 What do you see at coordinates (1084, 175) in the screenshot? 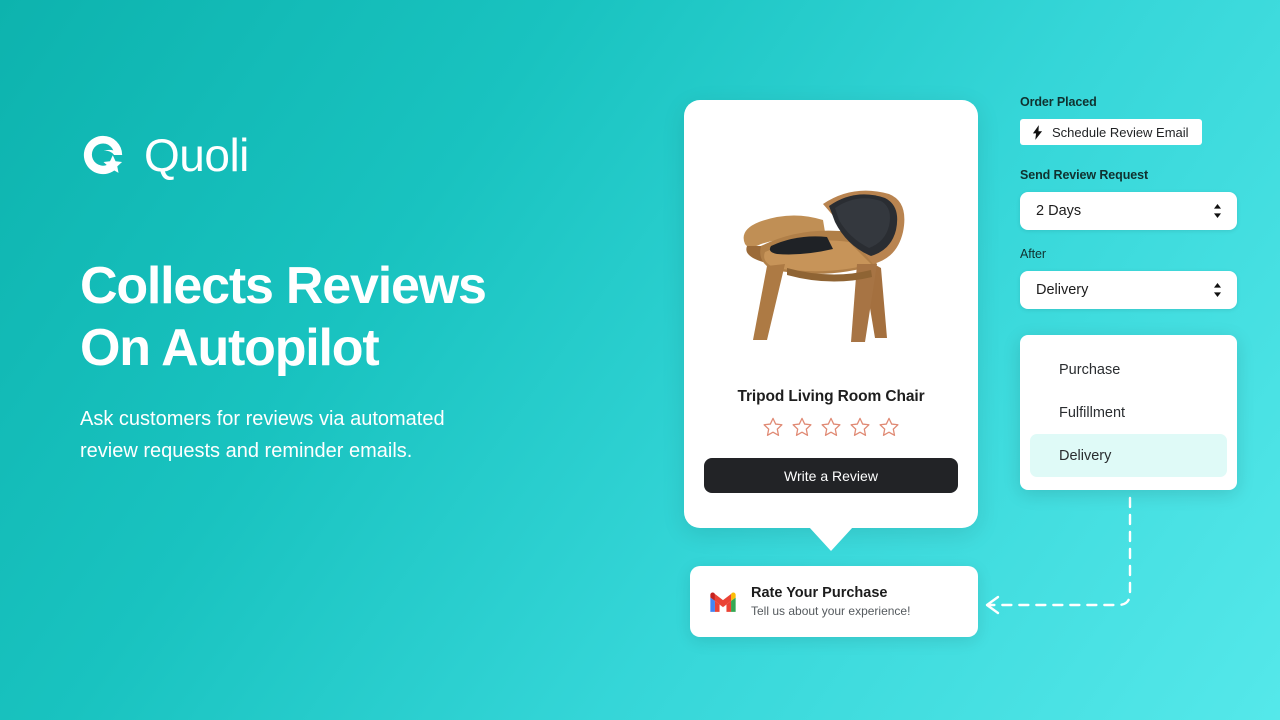
I see `send-review-request-label: Send Review Request` at bounding box center [1084, 175].